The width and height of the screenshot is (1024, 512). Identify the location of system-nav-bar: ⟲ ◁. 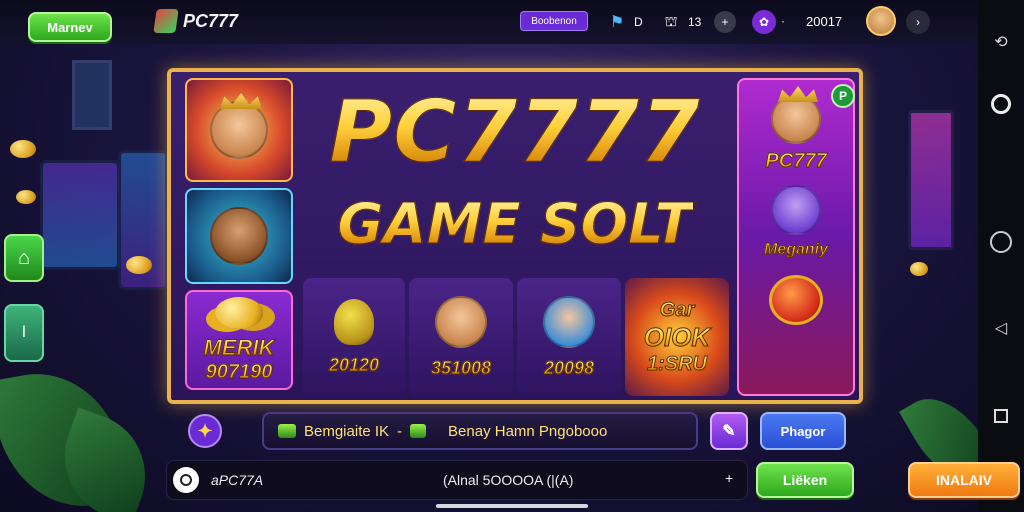
(1001, 256).